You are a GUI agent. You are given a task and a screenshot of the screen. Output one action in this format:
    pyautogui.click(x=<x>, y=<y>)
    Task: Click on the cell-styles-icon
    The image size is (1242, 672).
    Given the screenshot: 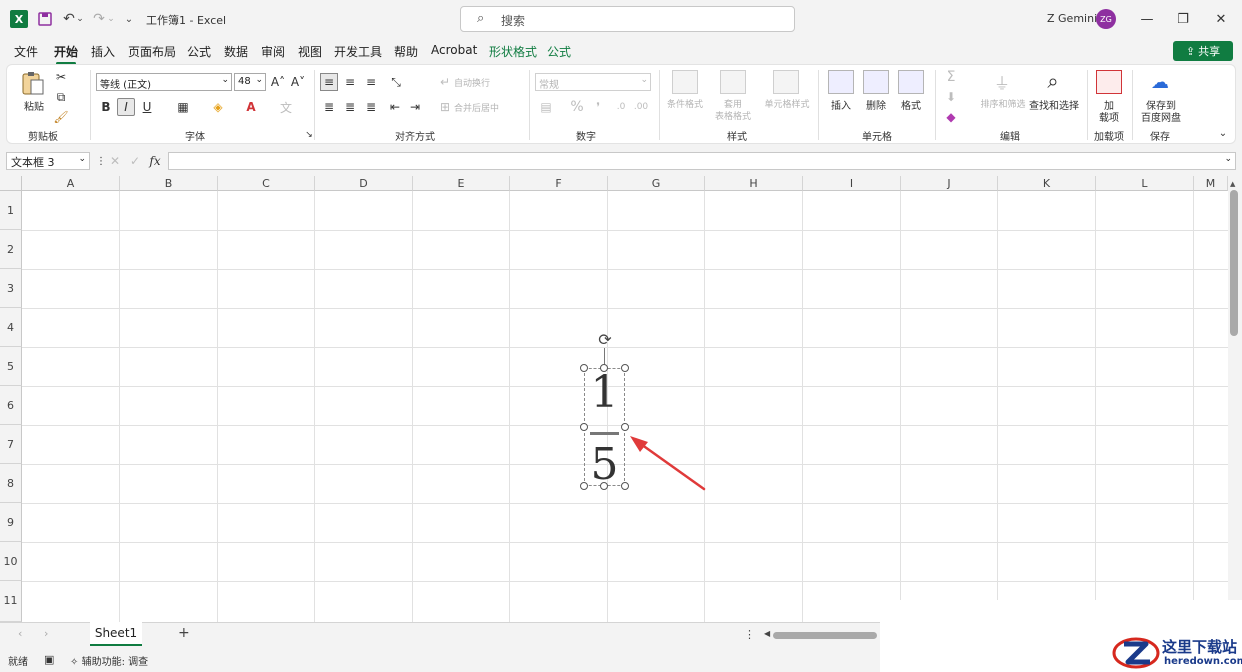 What is the action you would take?
    pyautogui.click(x=786, y=82)
    